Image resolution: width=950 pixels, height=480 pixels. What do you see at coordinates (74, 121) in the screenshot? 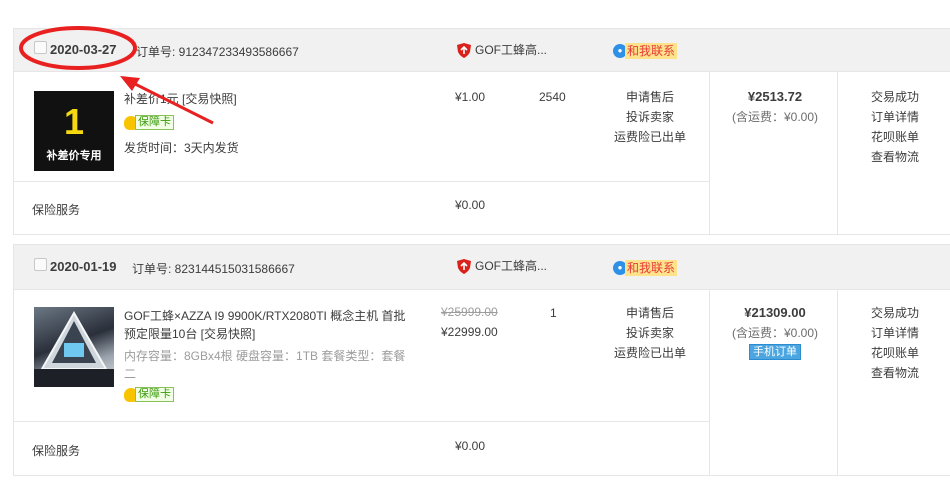
I see `thumb-number: 1` at bounding box center [74, 121].